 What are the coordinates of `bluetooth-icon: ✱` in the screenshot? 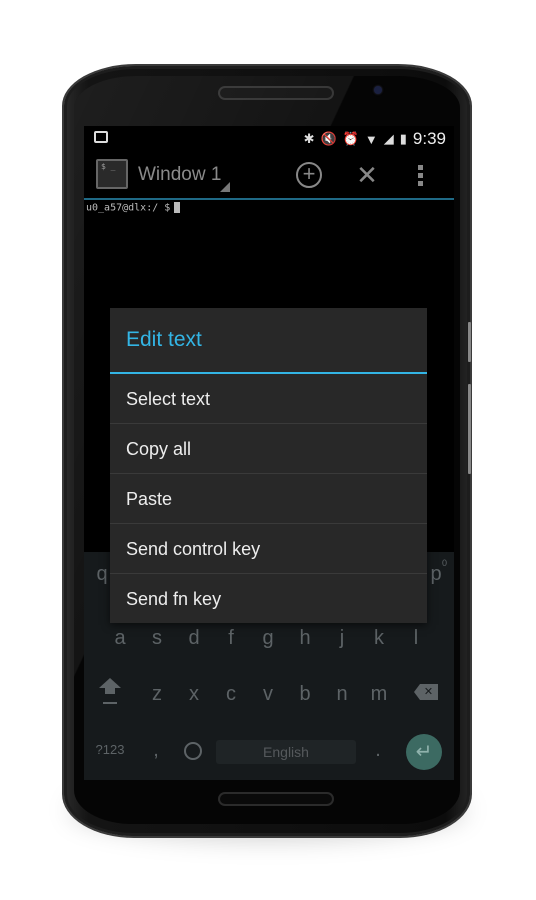 It's located at (309, 138).